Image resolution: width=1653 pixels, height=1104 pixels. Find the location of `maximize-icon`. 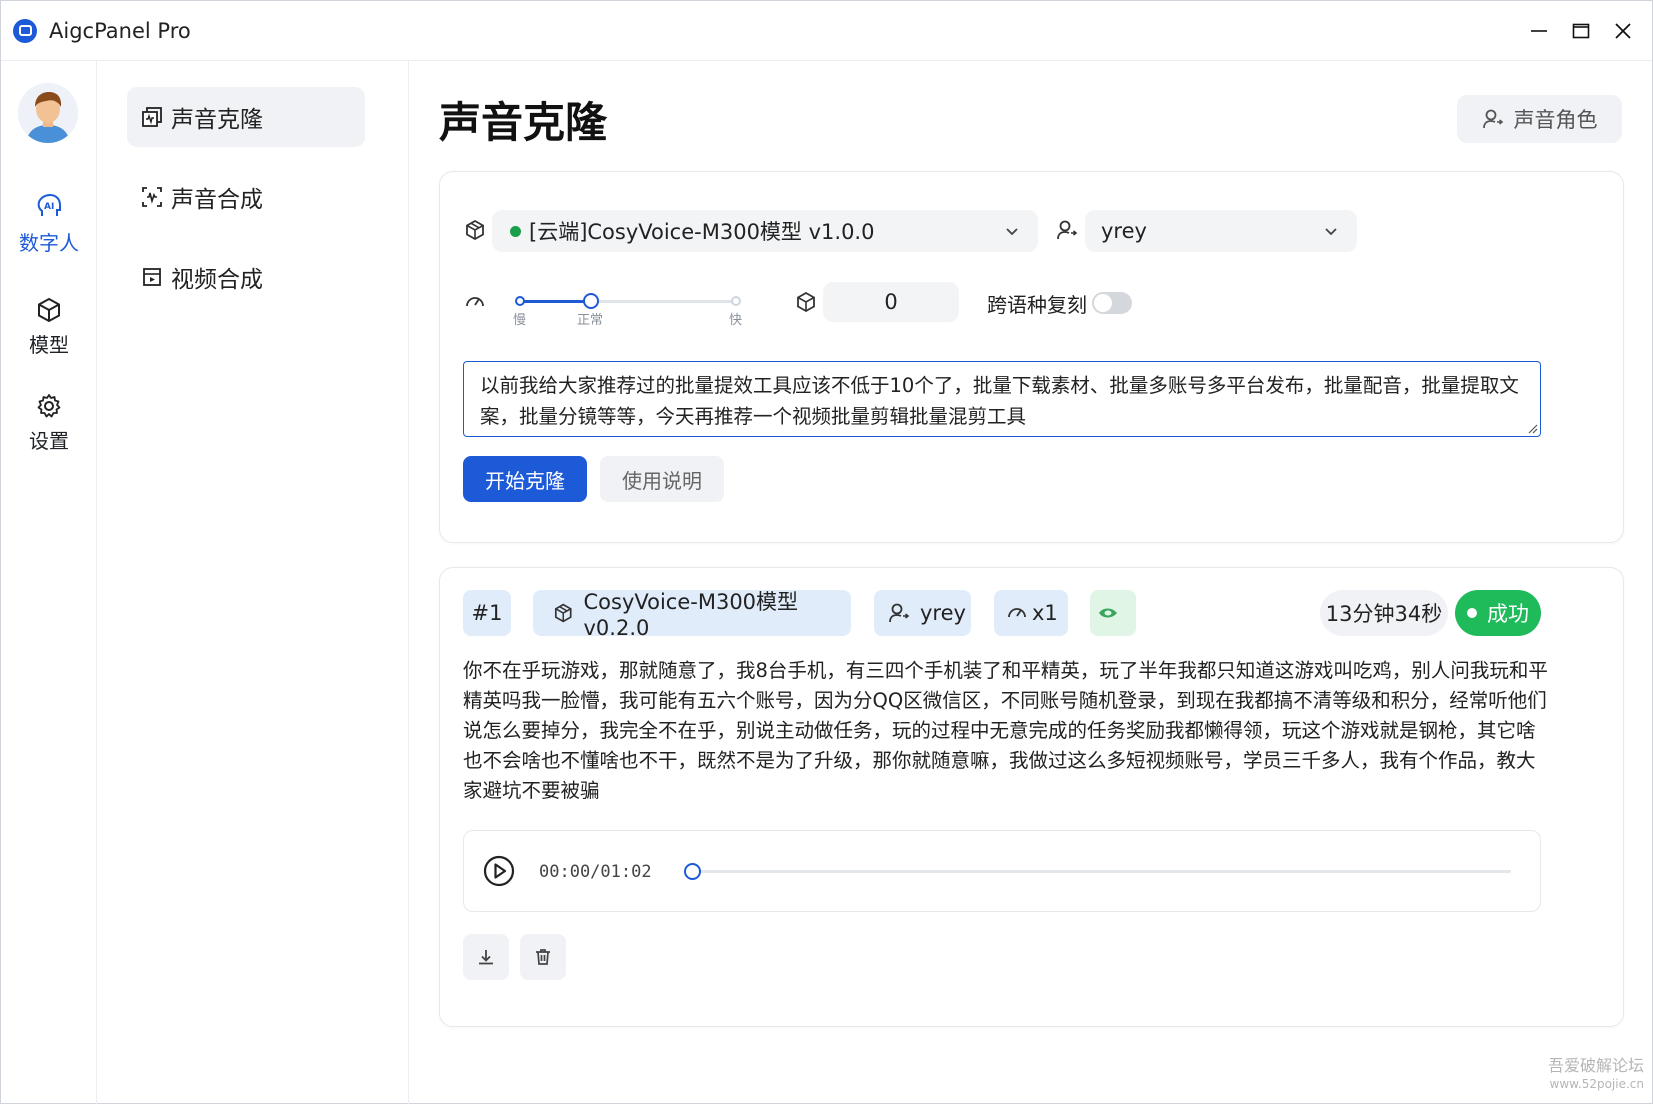

maximize-icon is located at coordinates (1581, 31).